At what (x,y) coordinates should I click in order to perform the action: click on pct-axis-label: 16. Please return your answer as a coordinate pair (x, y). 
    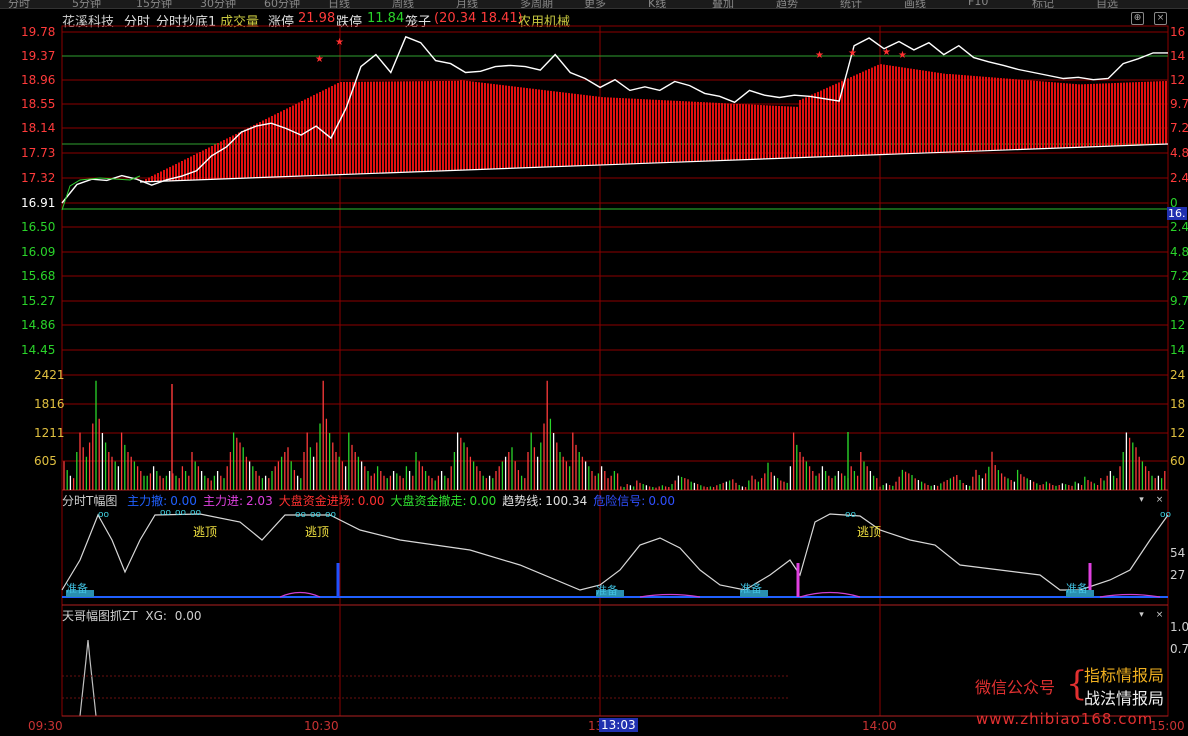
    Looking at the image, I should click on (1178, 32).